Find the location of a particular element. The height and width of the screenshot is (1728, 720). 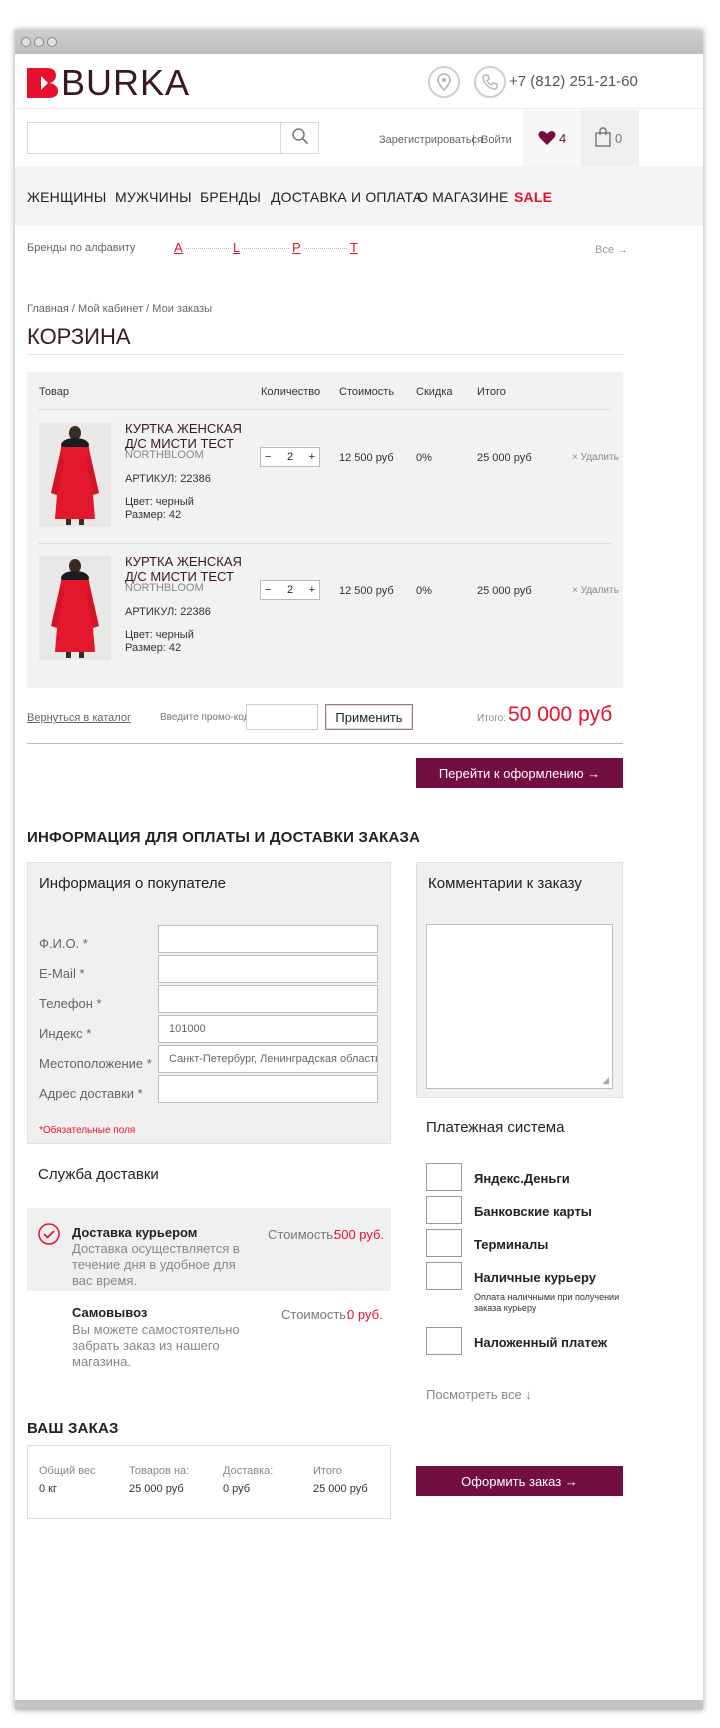

phone-icon is located at coordinates (490, 82).